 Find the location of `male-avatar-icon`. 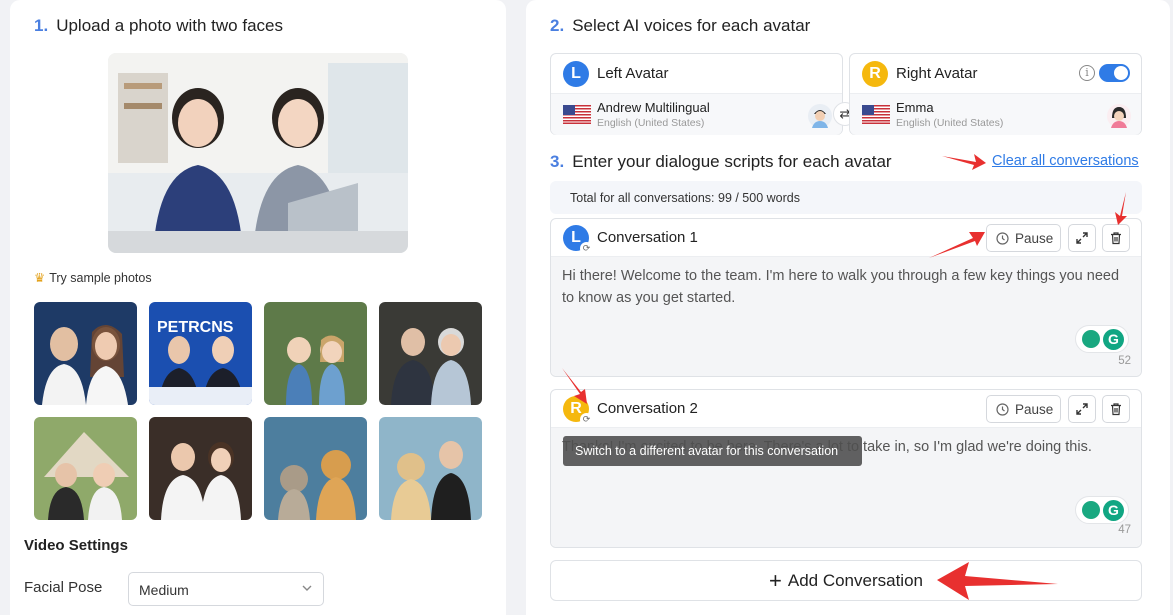

male-avatar-icon is located at coordinates (820, 116).